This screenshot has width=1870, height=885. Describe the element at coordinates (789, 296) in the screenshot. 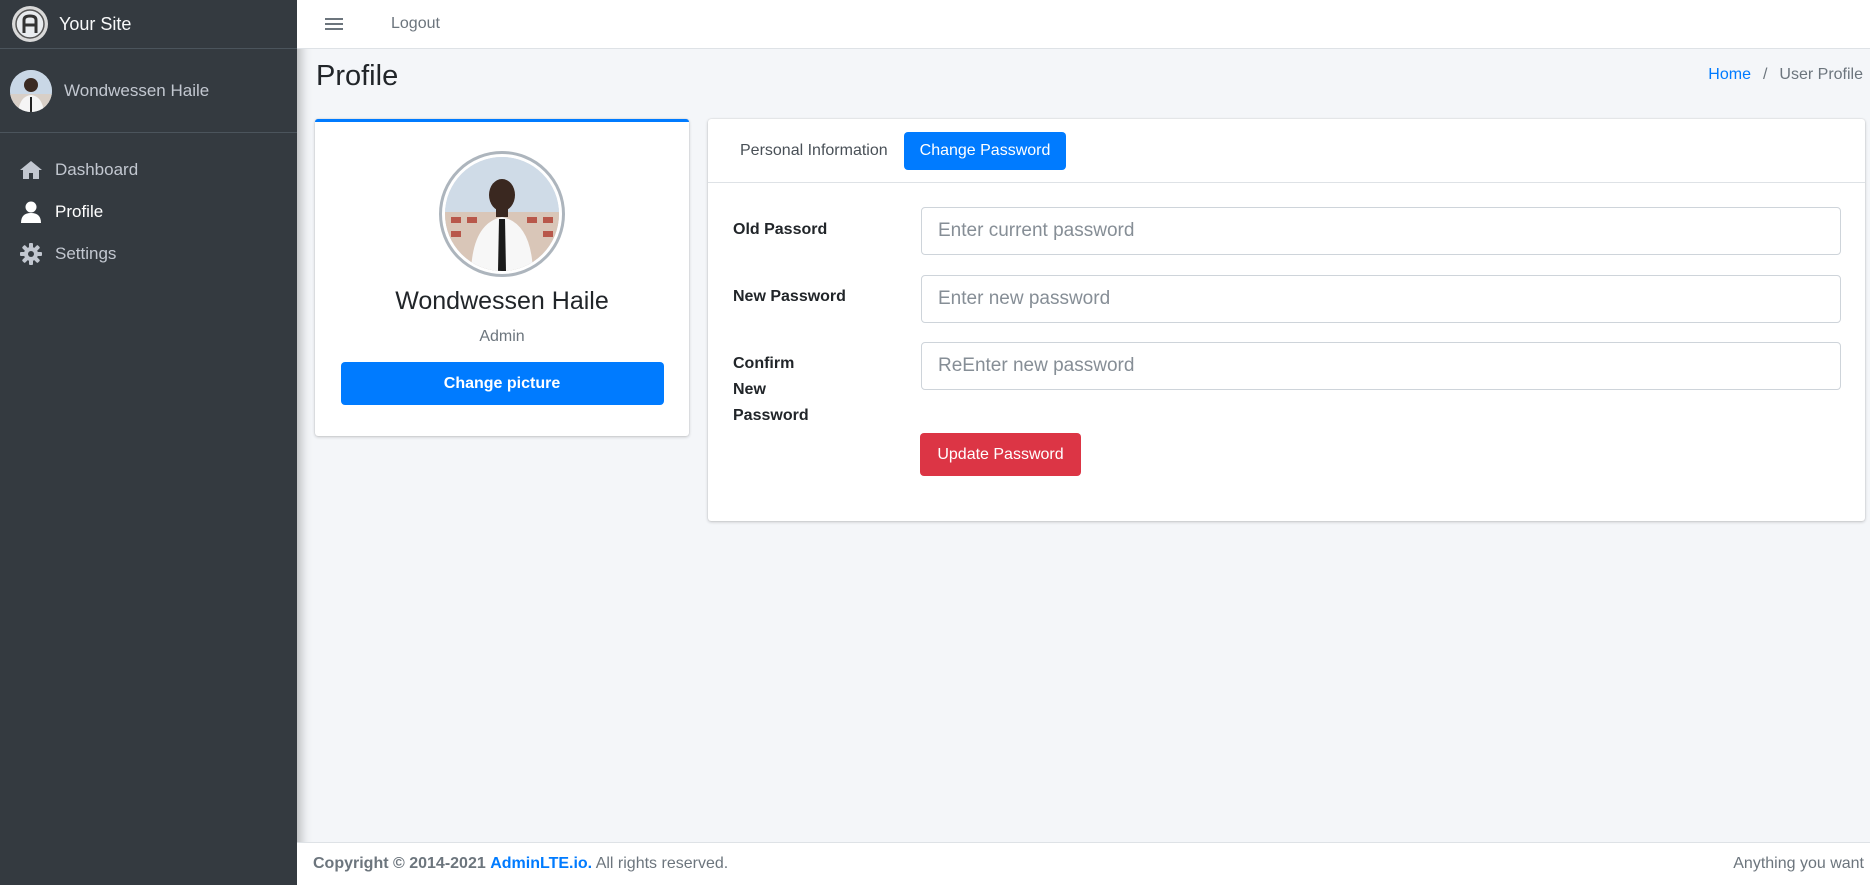

I see `new-password-label: New Password` at that location.